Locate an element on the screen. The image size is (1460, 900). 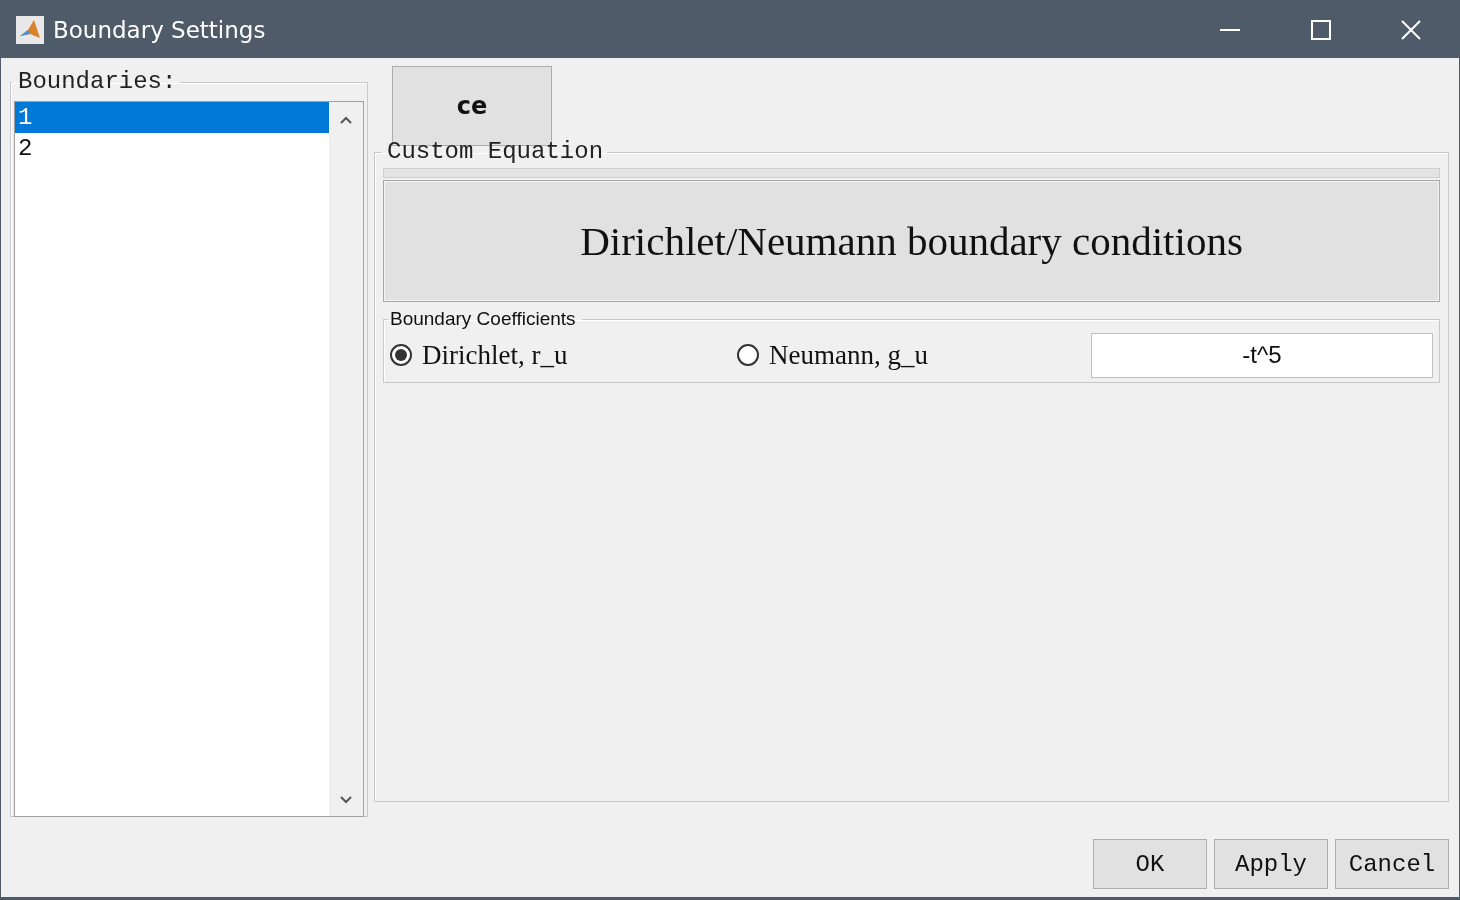
radio-label: Neumann, g_u is located at coordinates (848, 355).